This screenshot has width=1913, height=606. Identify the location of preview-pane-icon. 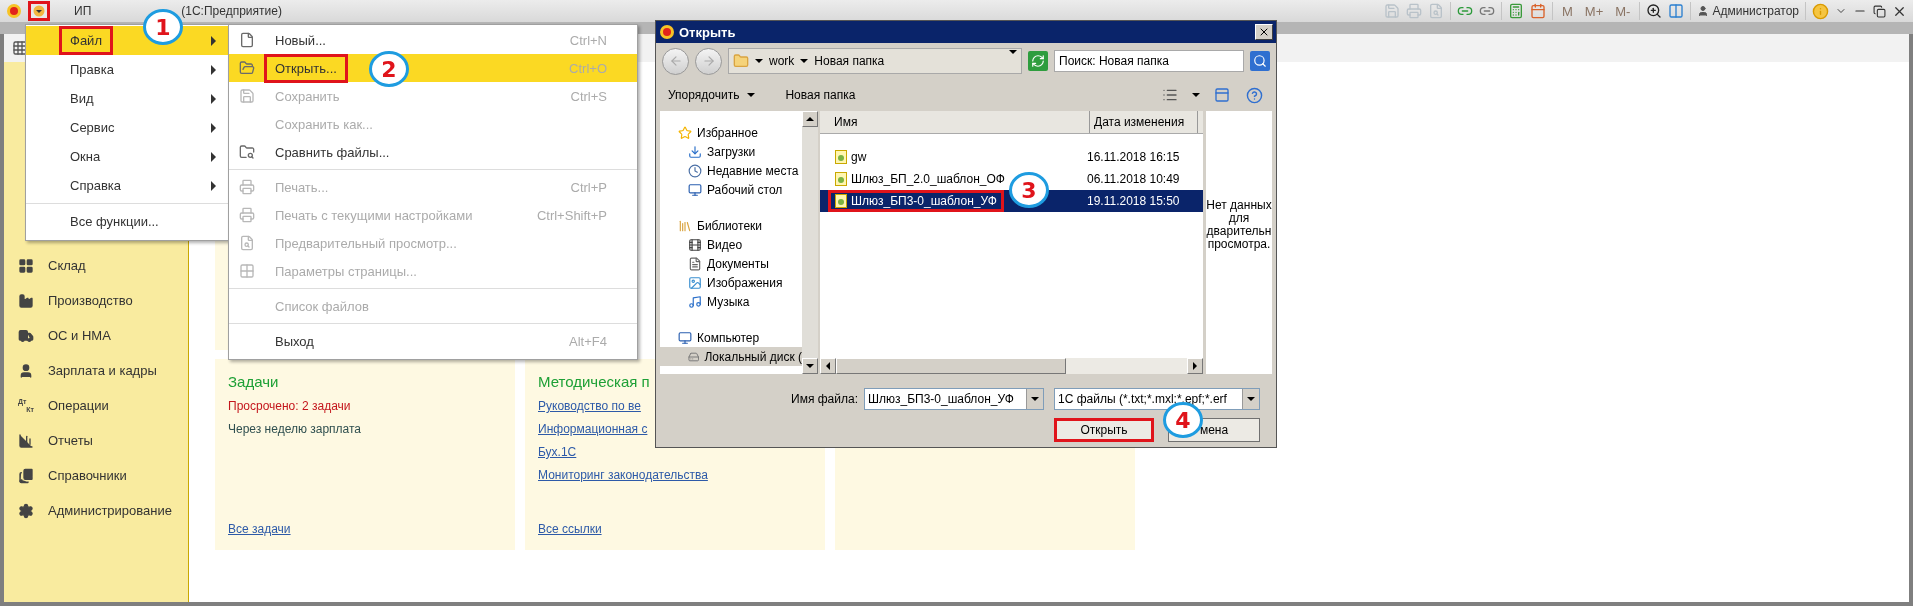
(1222, 95).